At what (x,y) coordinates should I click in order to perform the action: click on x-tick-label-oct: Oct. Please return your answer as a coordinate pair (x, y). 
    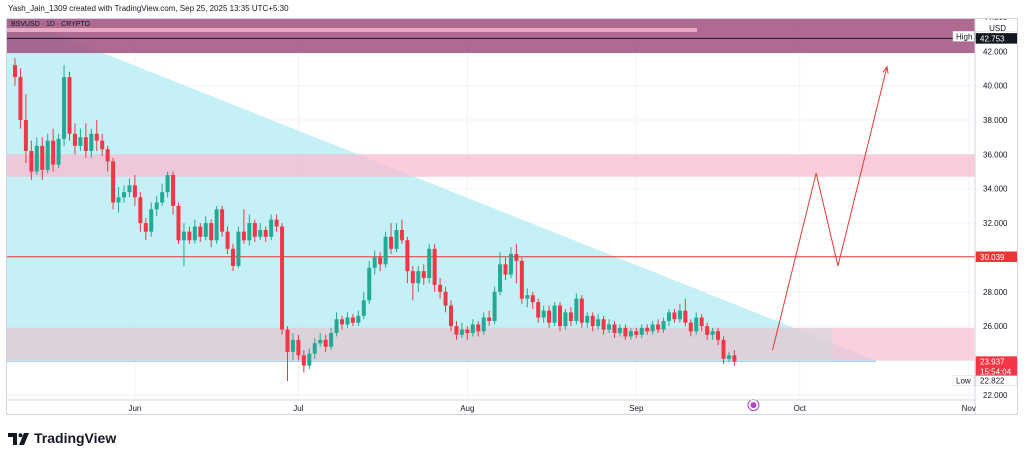
    Looking at the image, I should click on (800, 408).